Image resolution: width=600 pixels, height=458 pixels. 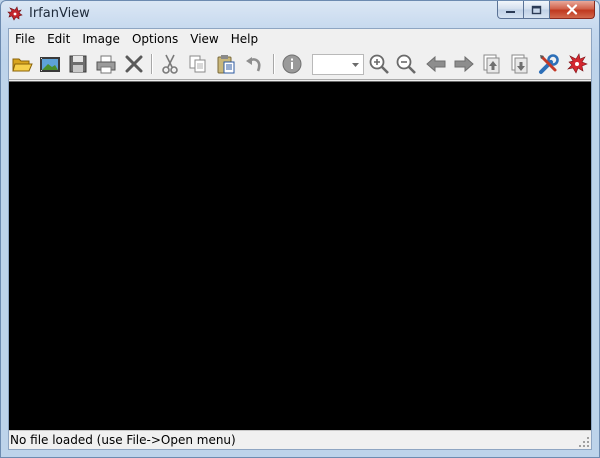 I want to click on irfanview-cat-icon, so click(x=15, y=14).